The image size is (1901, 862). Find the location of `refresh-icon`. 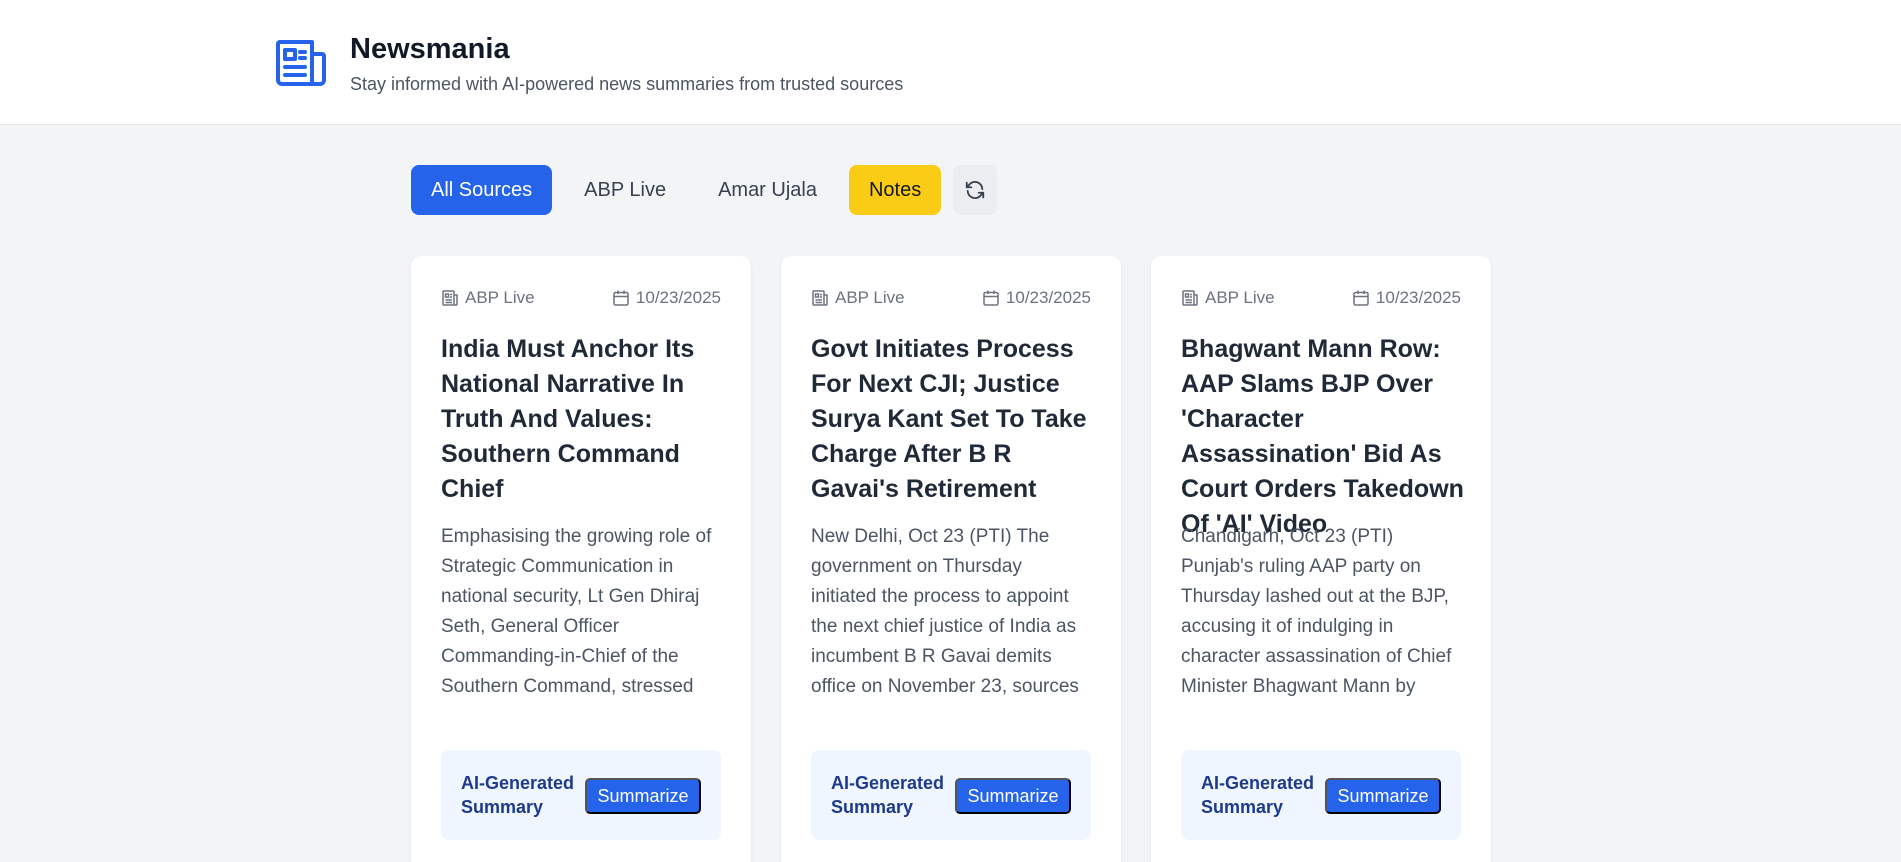

refresh-icon is located at coordinates (975, 190).